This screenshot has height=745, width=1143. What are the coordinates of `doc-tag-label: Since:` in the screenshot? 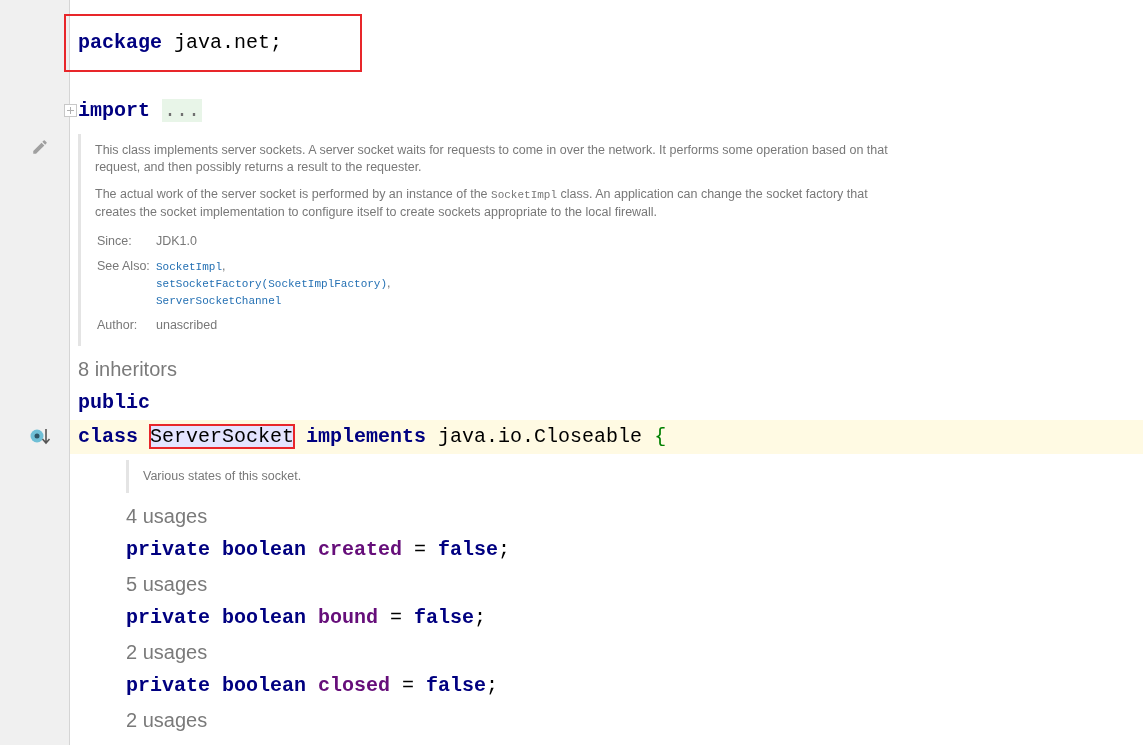 It's located at (114, 241).